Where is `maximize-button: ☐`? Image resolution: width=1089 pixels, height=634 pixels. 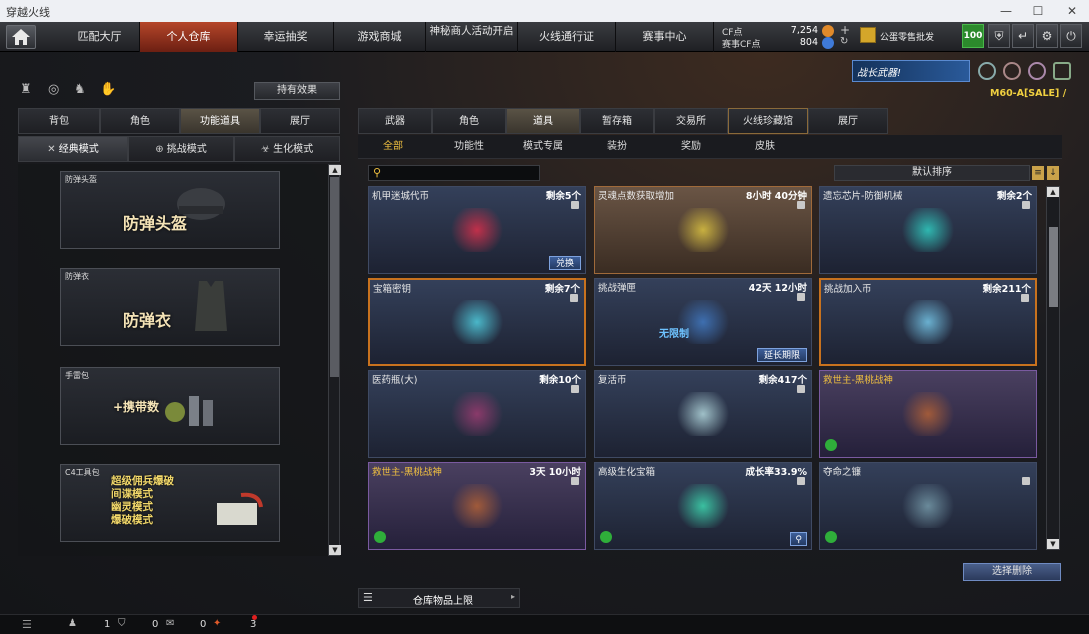 maximize-button: ☐ is located at coordinates (1038, 11).